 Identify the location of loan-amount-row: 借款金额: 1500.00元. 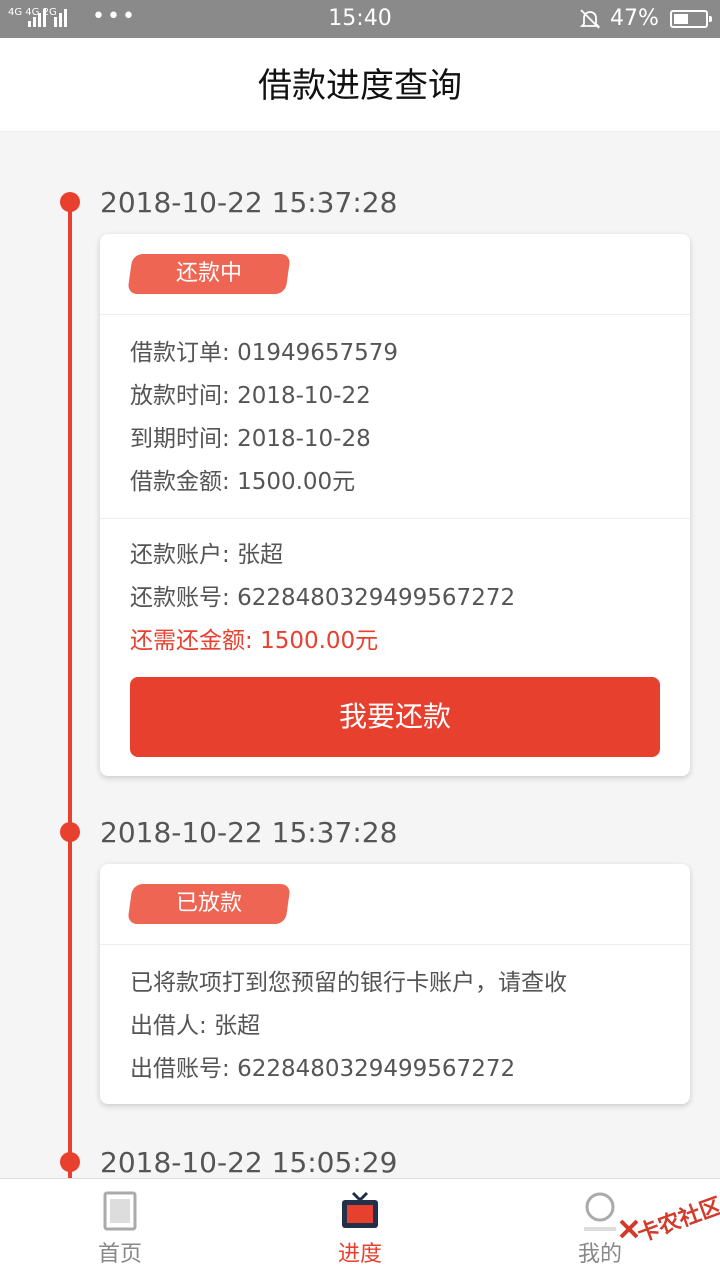
(243, 482).